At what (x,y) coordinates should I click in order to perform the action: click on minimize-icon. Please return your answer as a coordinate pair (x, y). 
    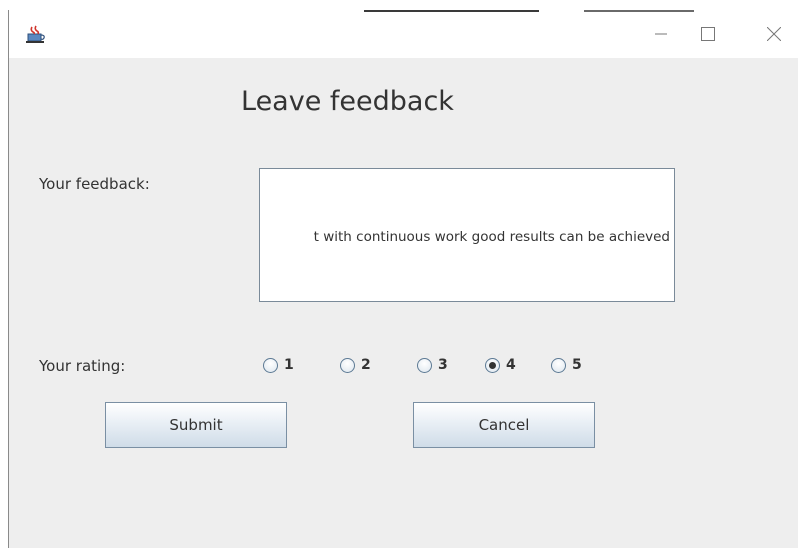
    Looking at the image, I should click on (661, 34).